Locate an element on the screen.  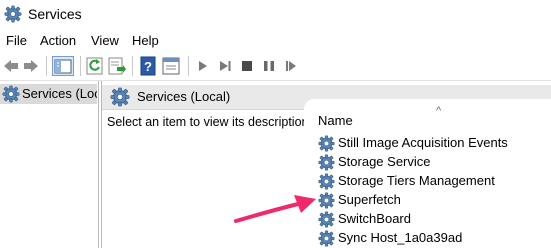
tree-item-label: Services (Local) is located at coordinates (59, 93).